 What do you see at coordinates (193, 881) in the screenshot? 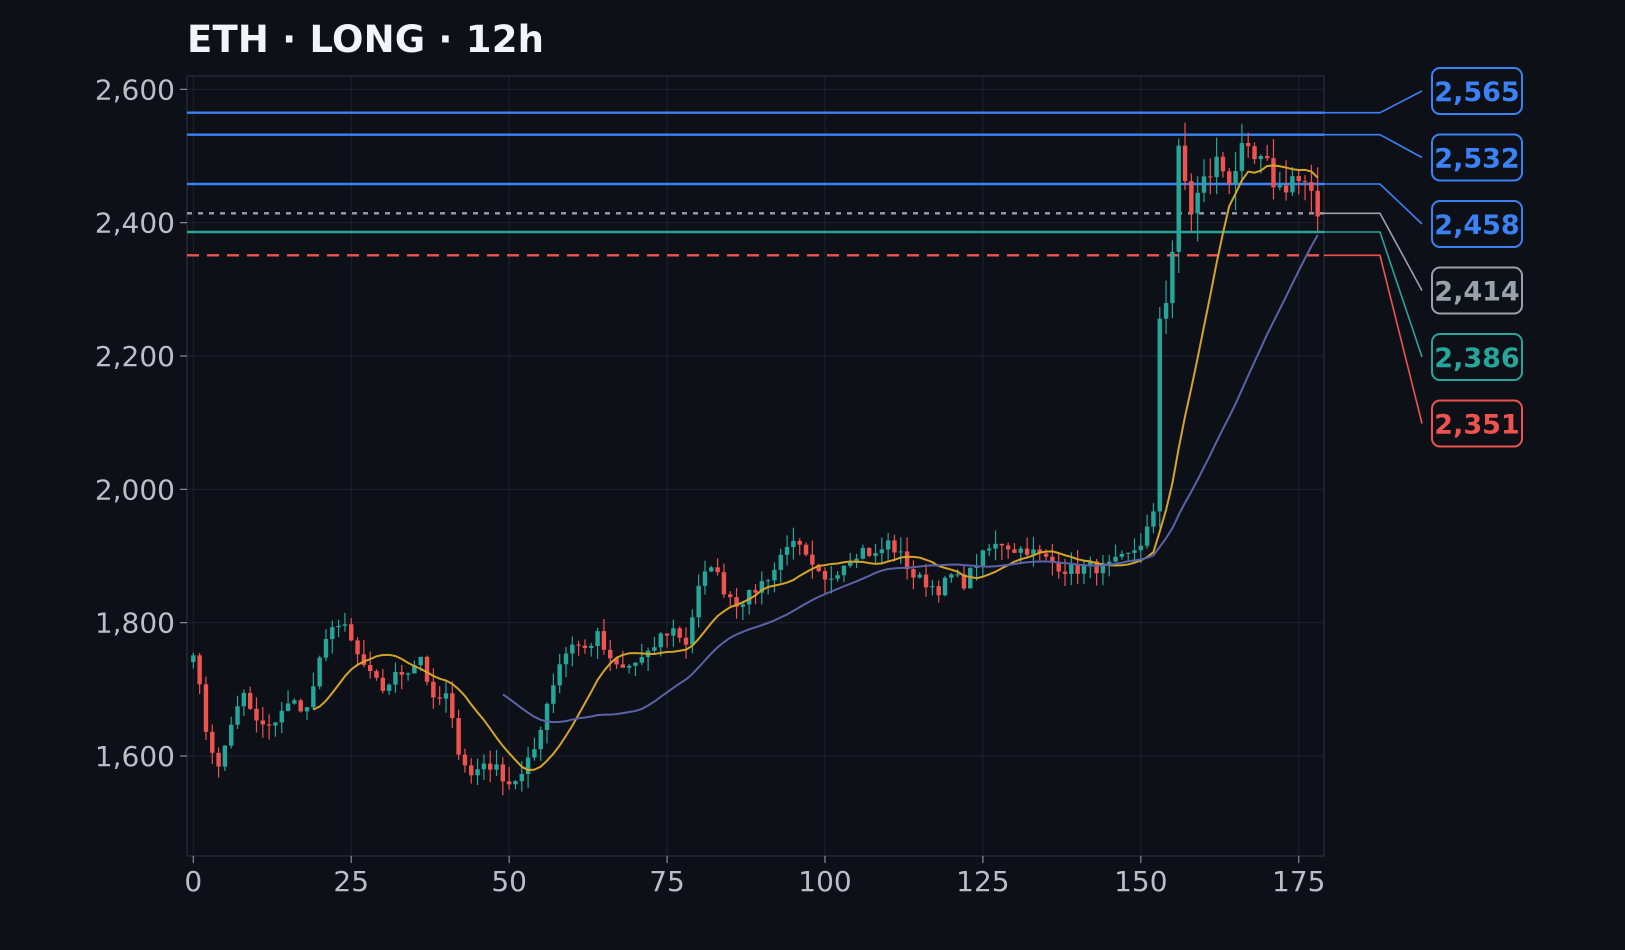
I see `x-tick-label: 0` at bounding box center [193, 881].